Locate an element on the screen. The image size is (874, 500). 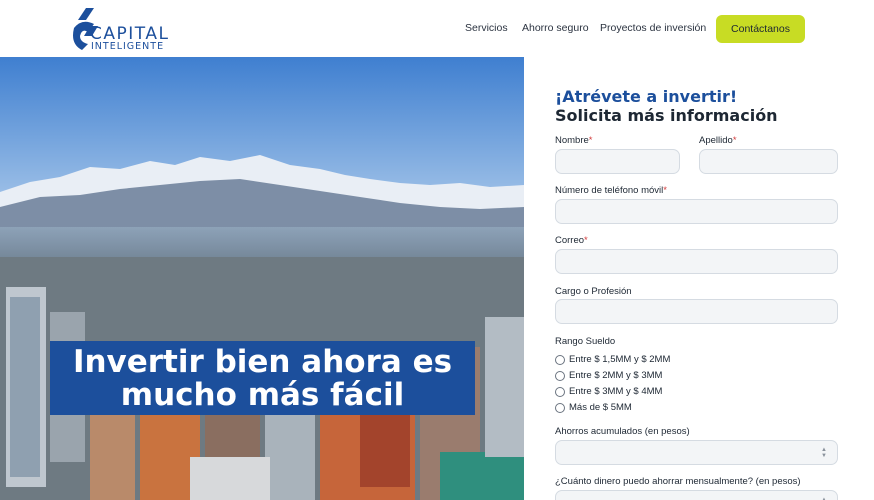
rango-option-label: Entre $ 1,5MM y $ 2MM is located at coordinates (620, 359).